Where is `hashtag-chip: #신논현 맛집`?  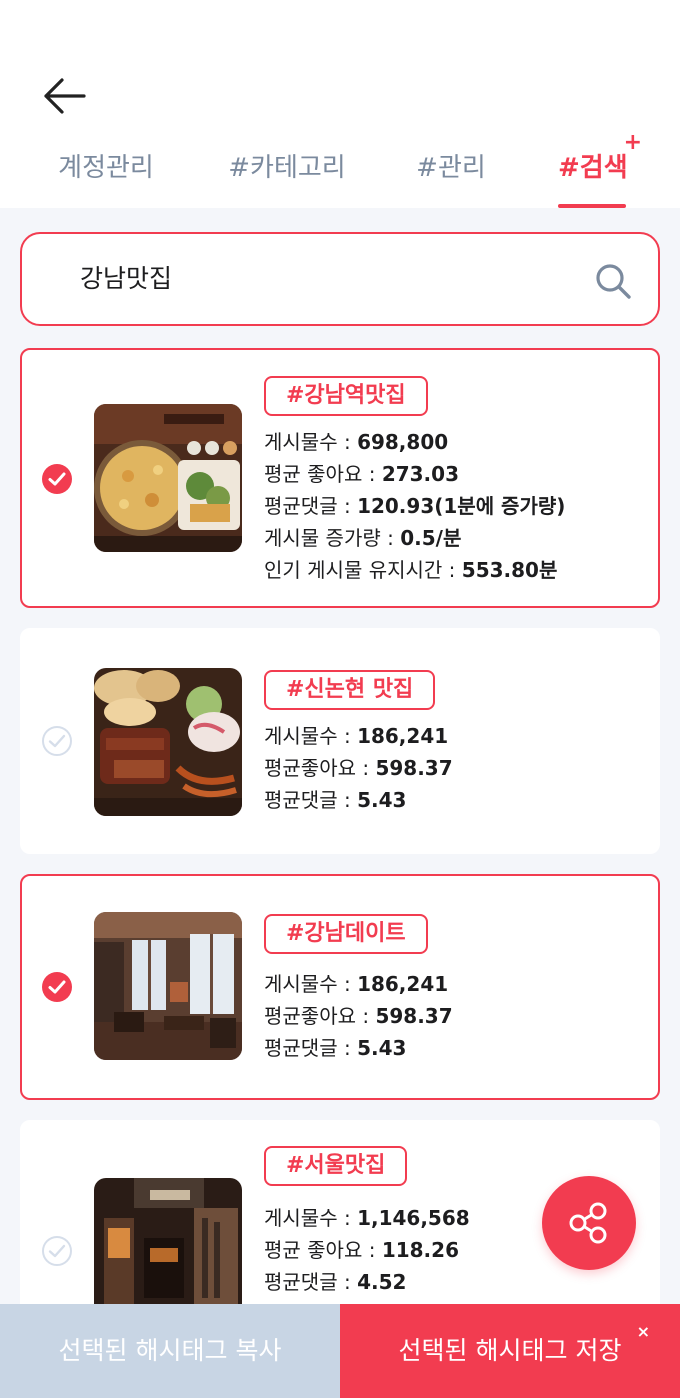
hashtag-chip: #신논현 맛집 is located at coordinates (350, 690).